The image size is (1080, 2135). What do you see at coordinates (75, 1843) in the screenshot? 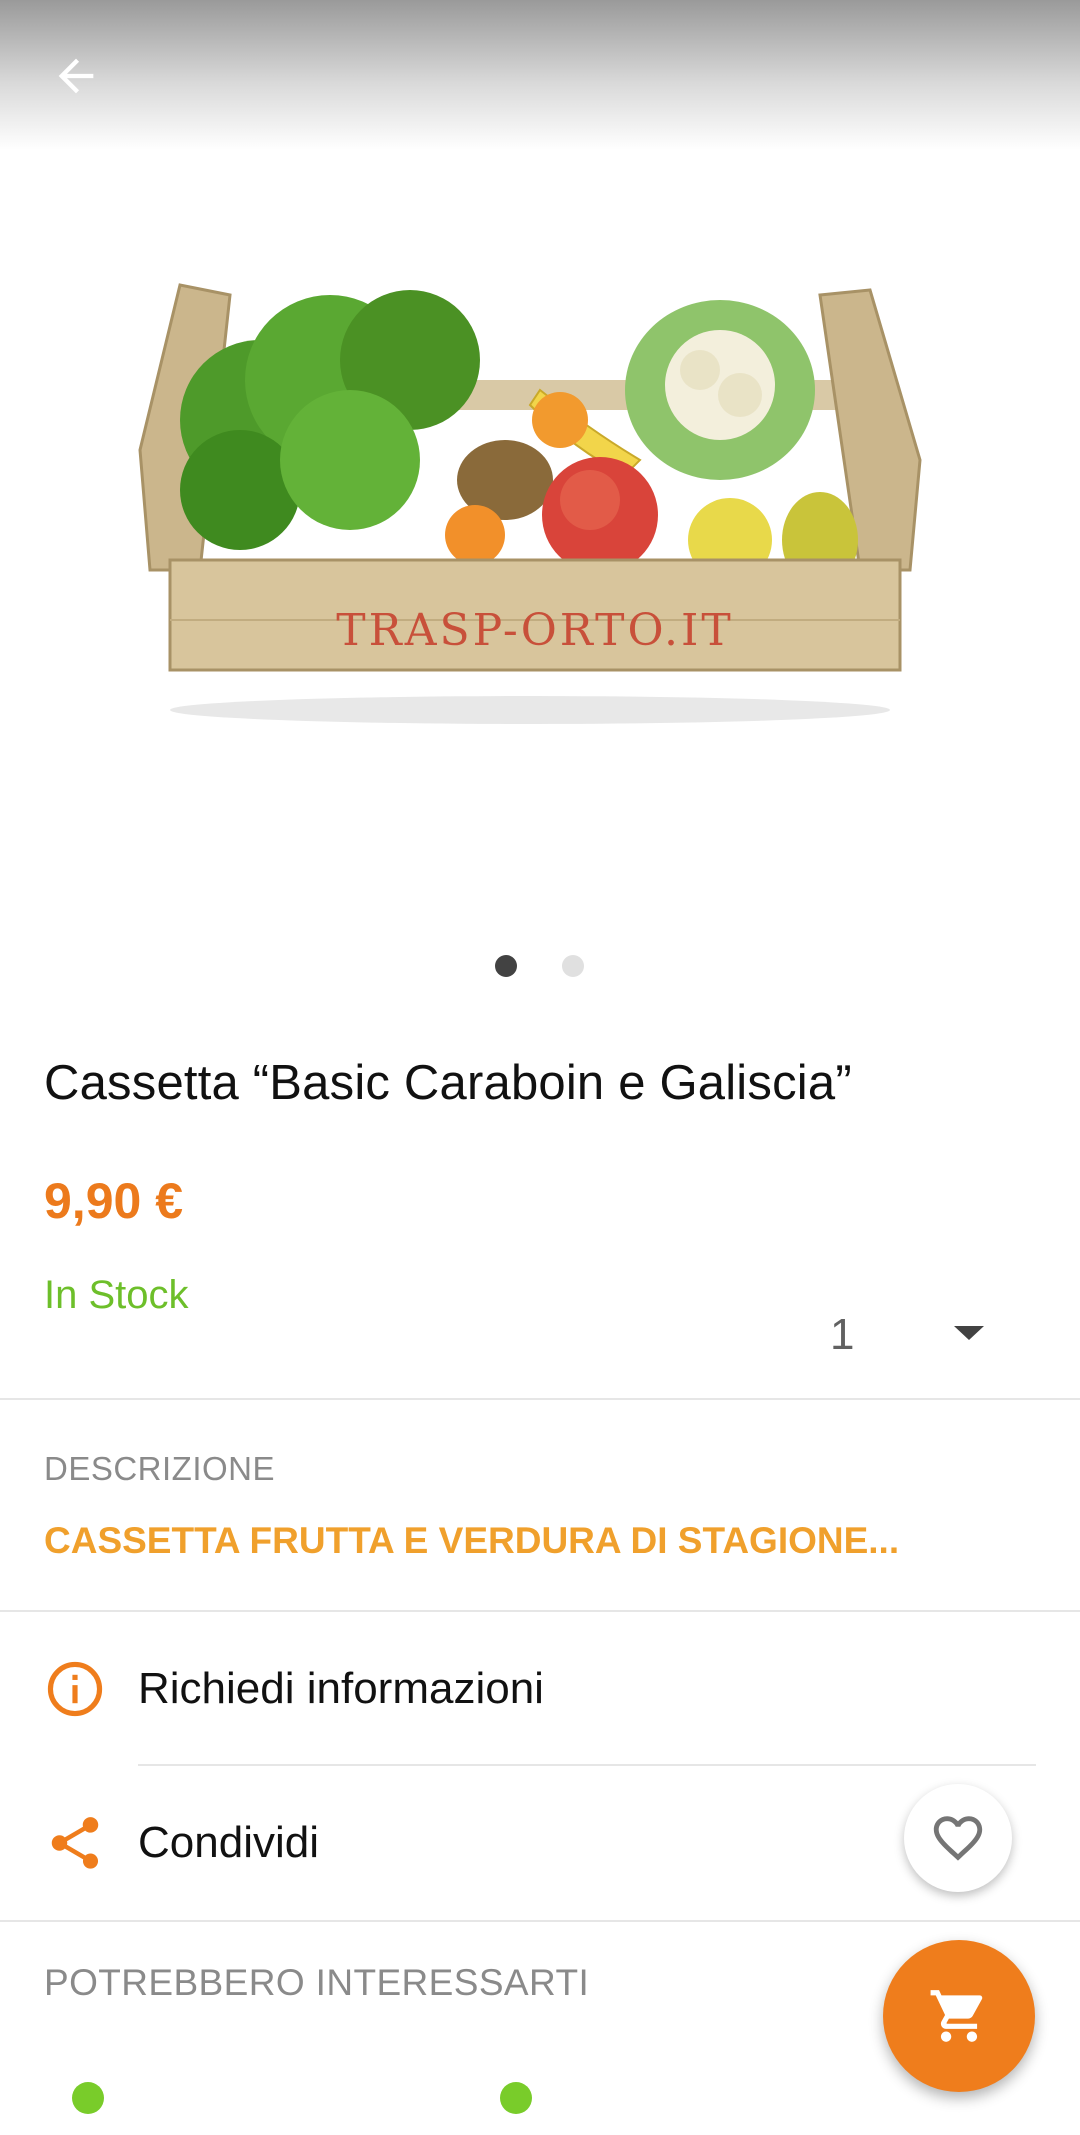
I see `share-icon` at bounding box center [75, 1843].